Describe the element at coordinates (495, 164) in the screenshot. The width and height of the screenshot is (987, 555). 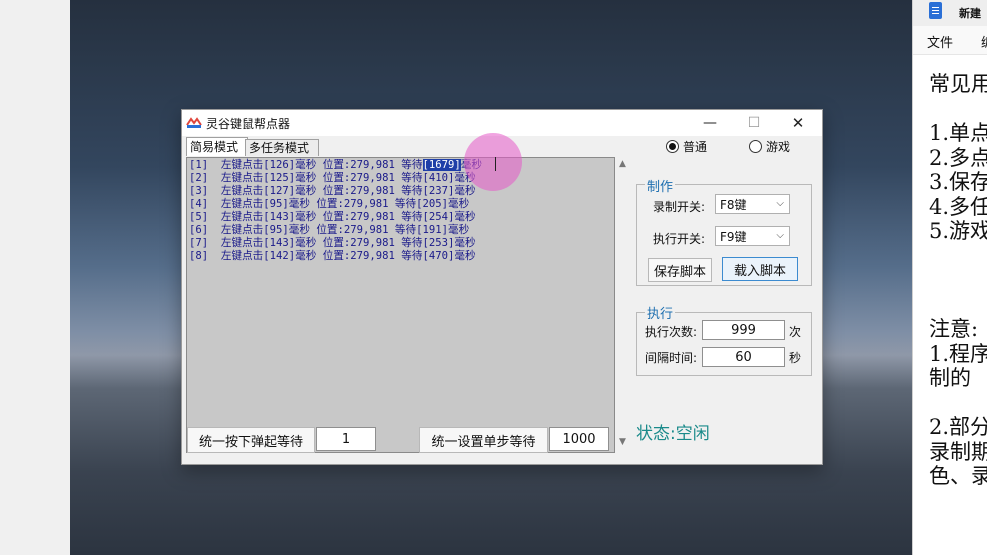
I see `text-cursor-icon` at that location.